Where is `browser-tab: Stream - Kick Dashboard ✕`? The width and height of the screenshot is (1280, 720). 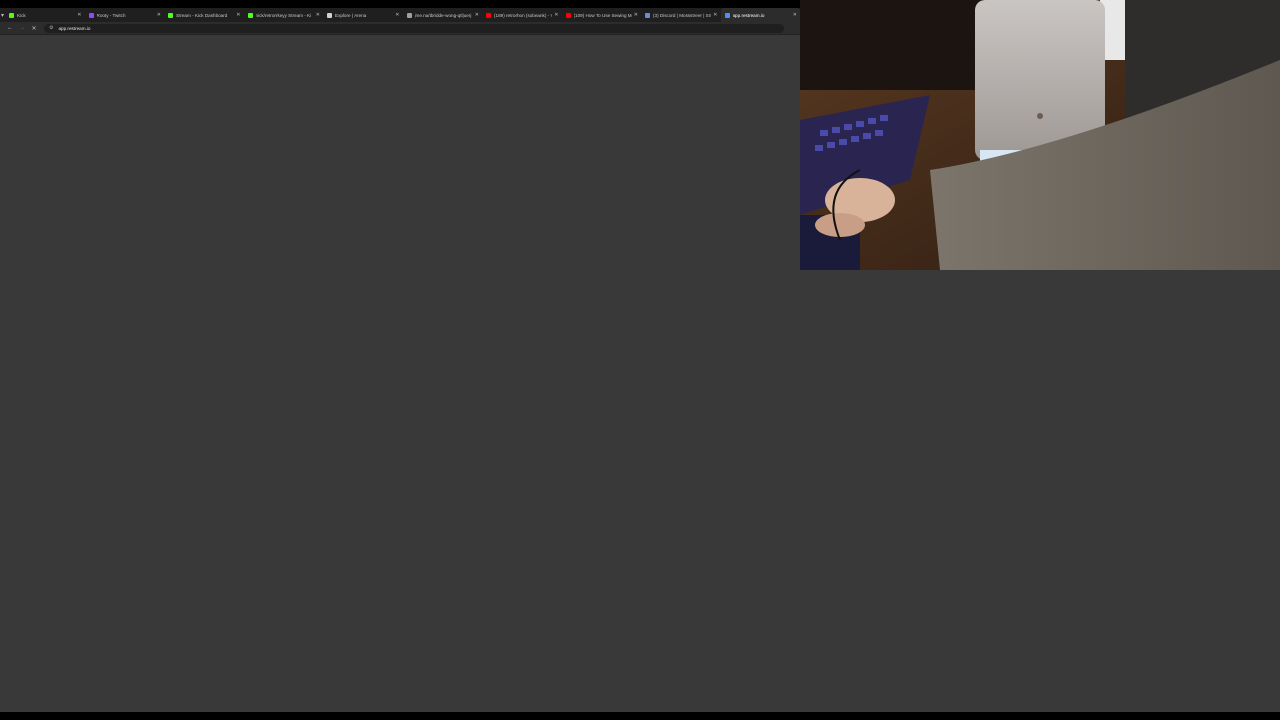
browser-tab: Stream - Kick Dashboard ✕ is located at coordinates (204, 15).